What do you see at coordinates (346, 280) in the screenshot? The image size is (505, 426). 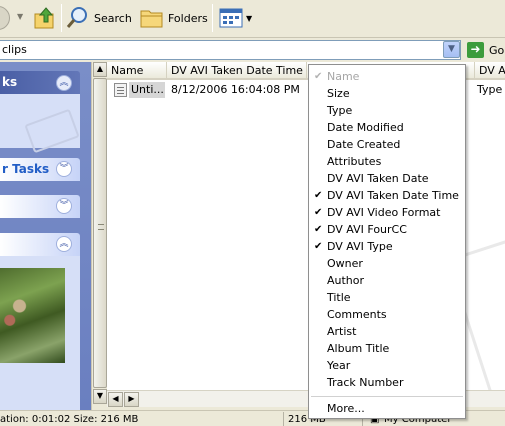 I see `menu-item-label: Author` at bounding box center [346, 280].